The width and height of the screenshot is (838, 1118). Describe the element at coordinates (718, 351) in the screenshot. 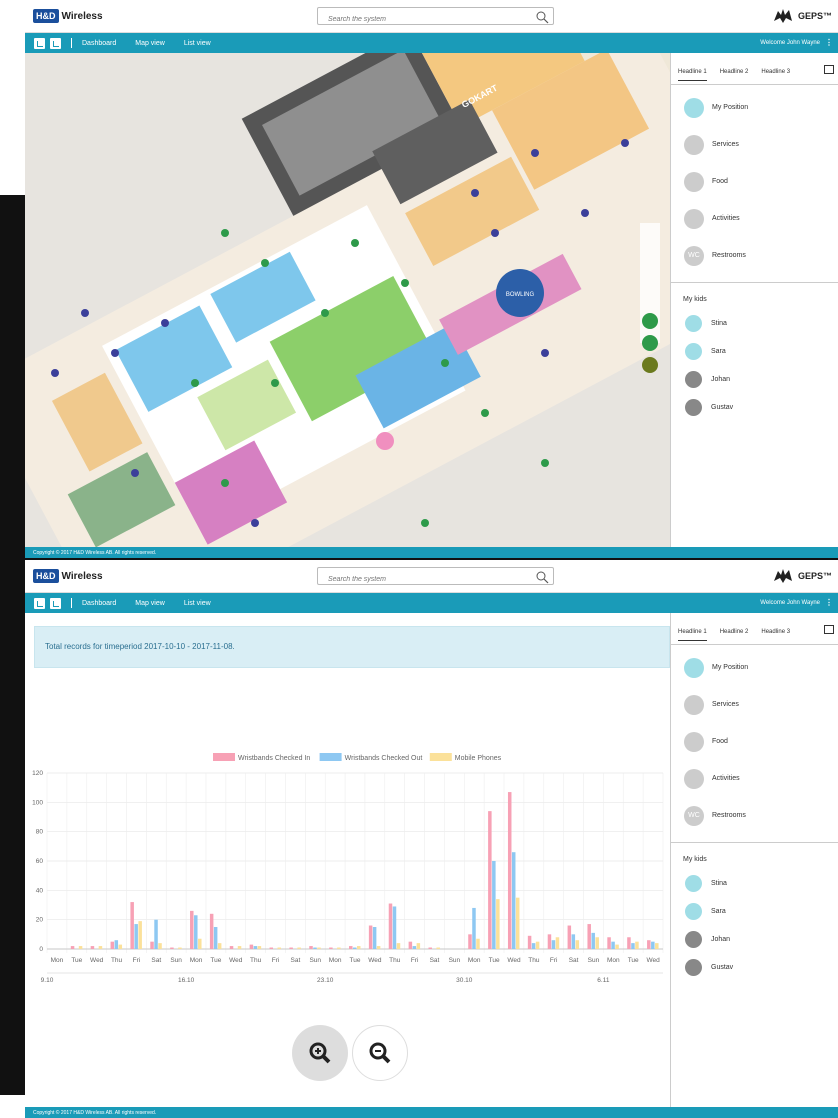

I see `kid-label: Sara` at that location.